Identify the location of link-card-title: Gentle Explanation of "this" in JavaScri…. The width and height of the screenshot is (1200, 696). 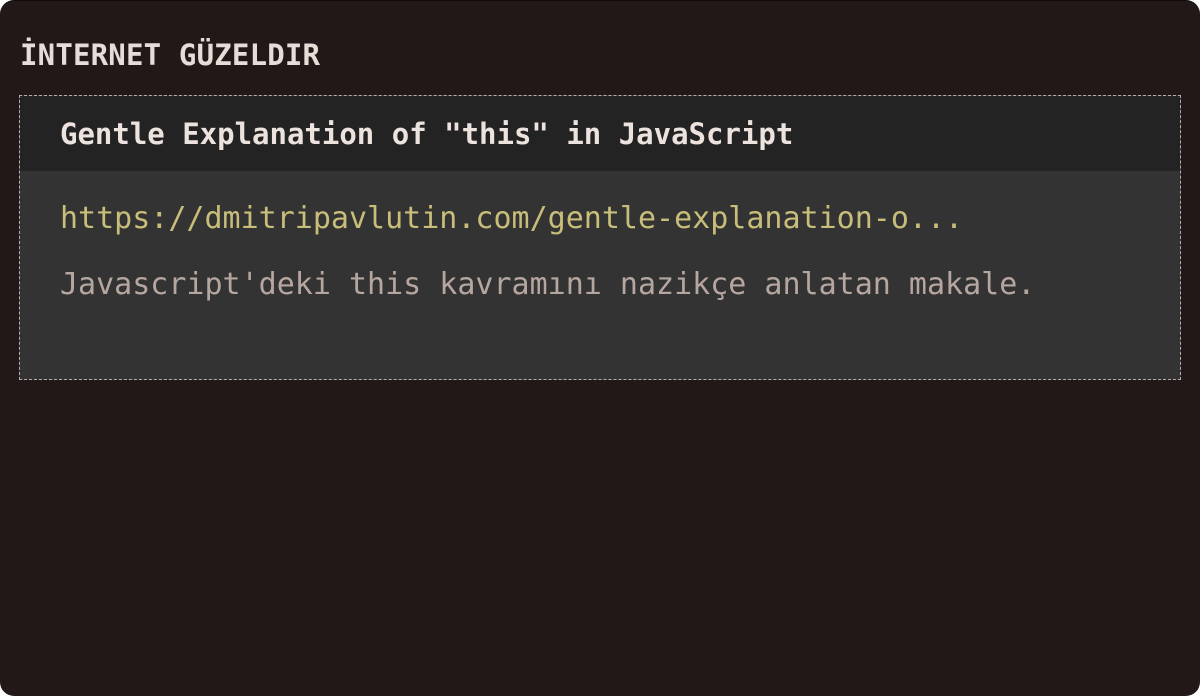
(426, 134).